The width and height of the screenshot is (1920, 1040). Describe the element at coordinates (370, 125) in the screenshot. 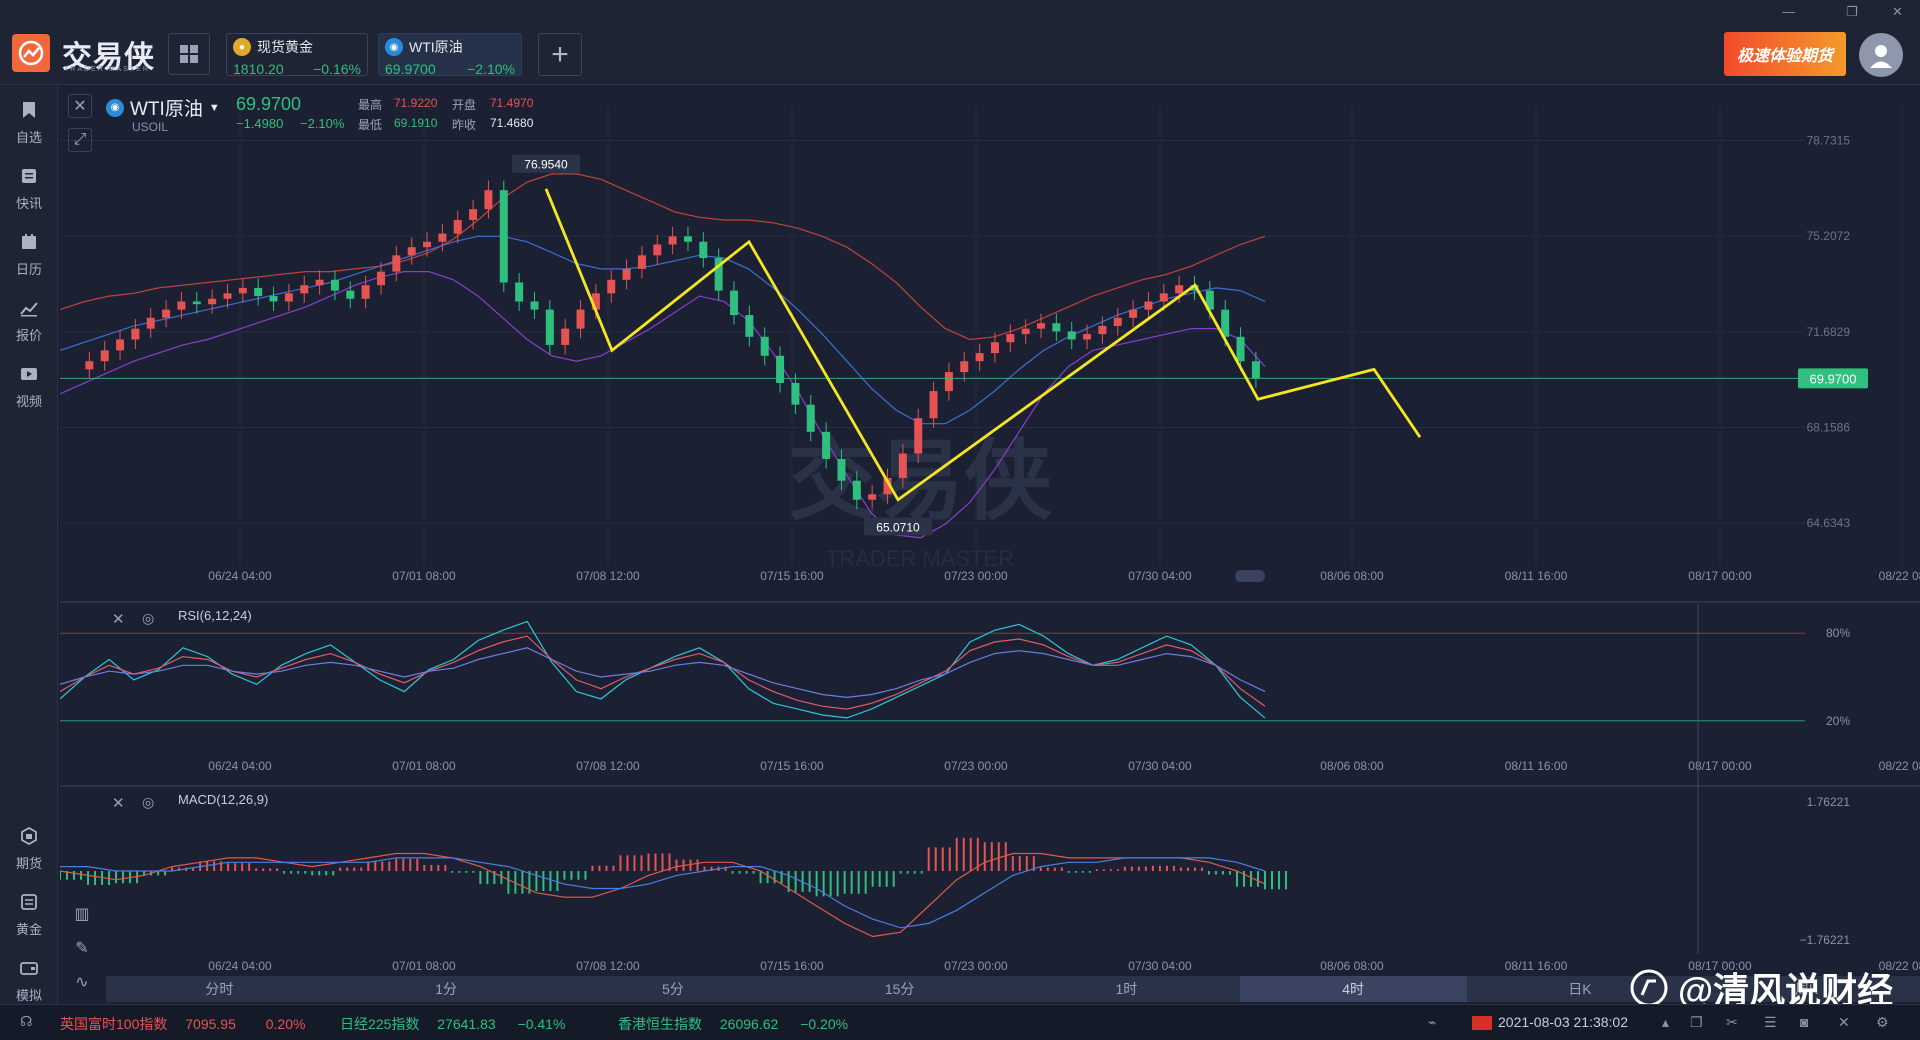

I see `low-label: 最低` at that location.